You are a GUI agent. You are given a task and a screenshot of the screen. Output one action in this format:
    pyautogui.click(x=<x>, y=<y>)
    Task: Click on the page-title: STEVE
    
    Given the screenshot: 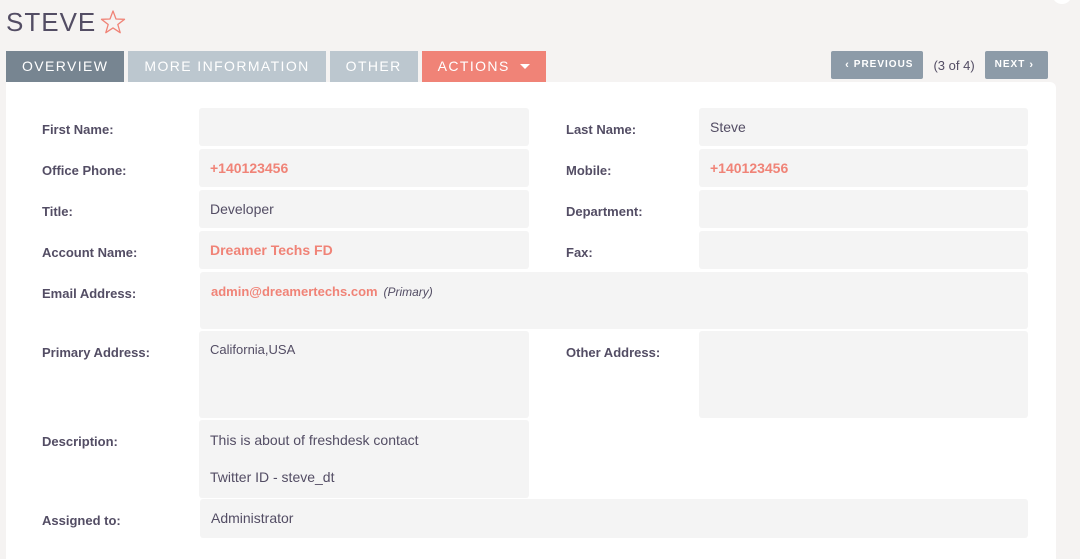 What is the action you would take?
    pyautogui.click(x=51, y=21)
    